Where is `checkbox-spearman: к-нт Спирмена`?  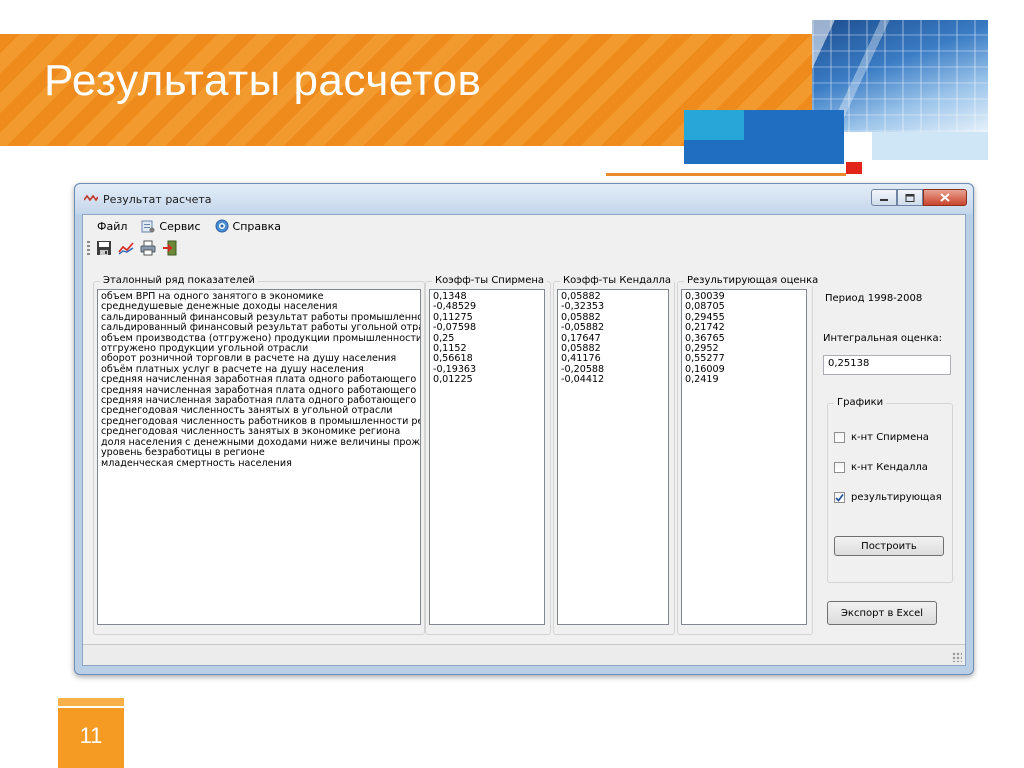 checkbox-spearman: к-нт Спирмена is located at coordinates (881, 437).